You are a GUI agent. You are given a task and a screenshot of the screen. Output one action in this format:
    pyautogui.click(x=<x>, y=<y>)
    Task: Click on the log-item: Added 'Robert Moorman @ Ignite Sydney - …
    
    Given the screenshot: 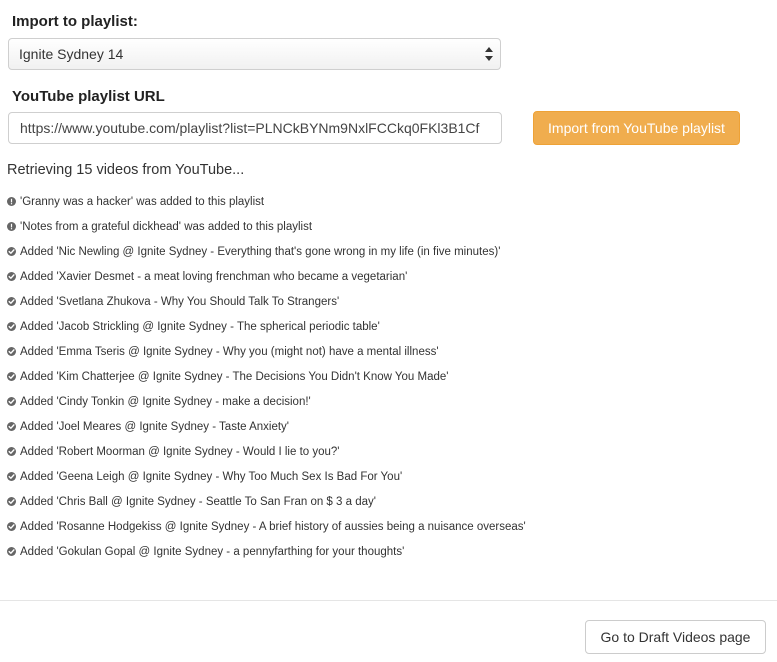 What is the action you would take?
    pyautogui.click(x=266, y=451)
    